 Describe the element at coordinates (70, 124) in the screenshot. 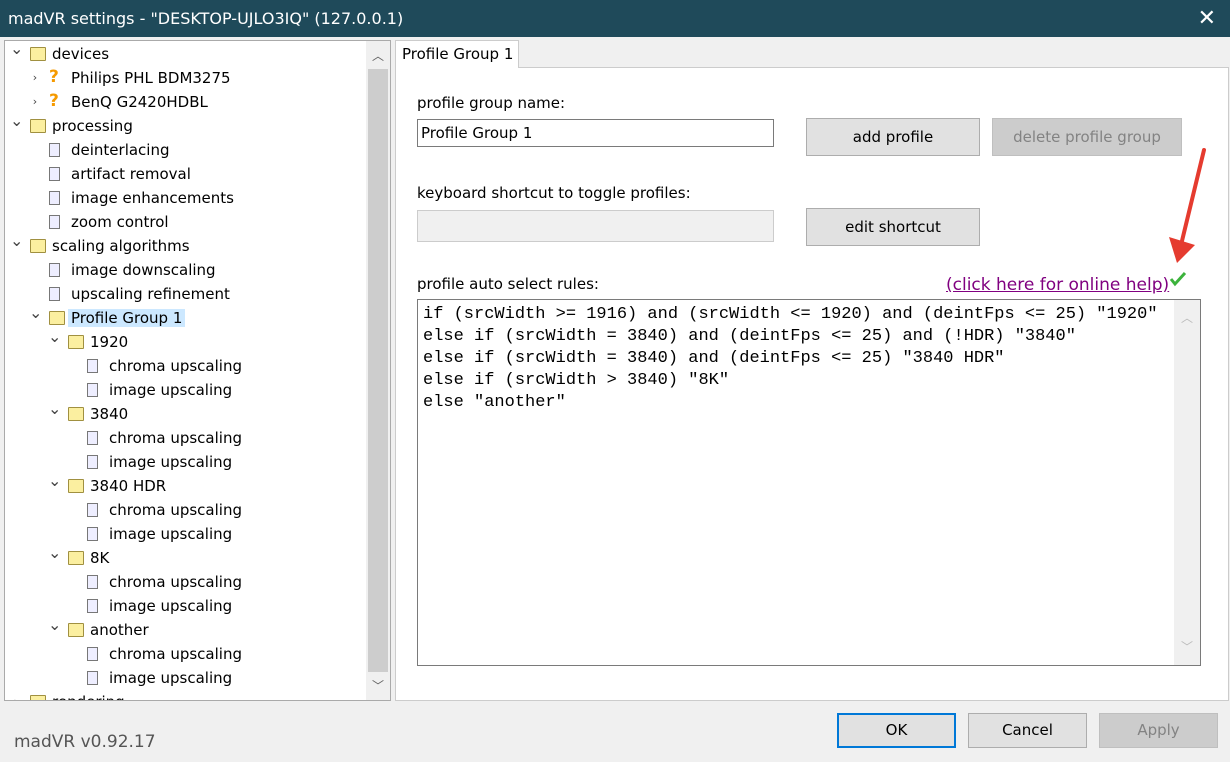

I see `tree-item: ⌄ processing` at that location.